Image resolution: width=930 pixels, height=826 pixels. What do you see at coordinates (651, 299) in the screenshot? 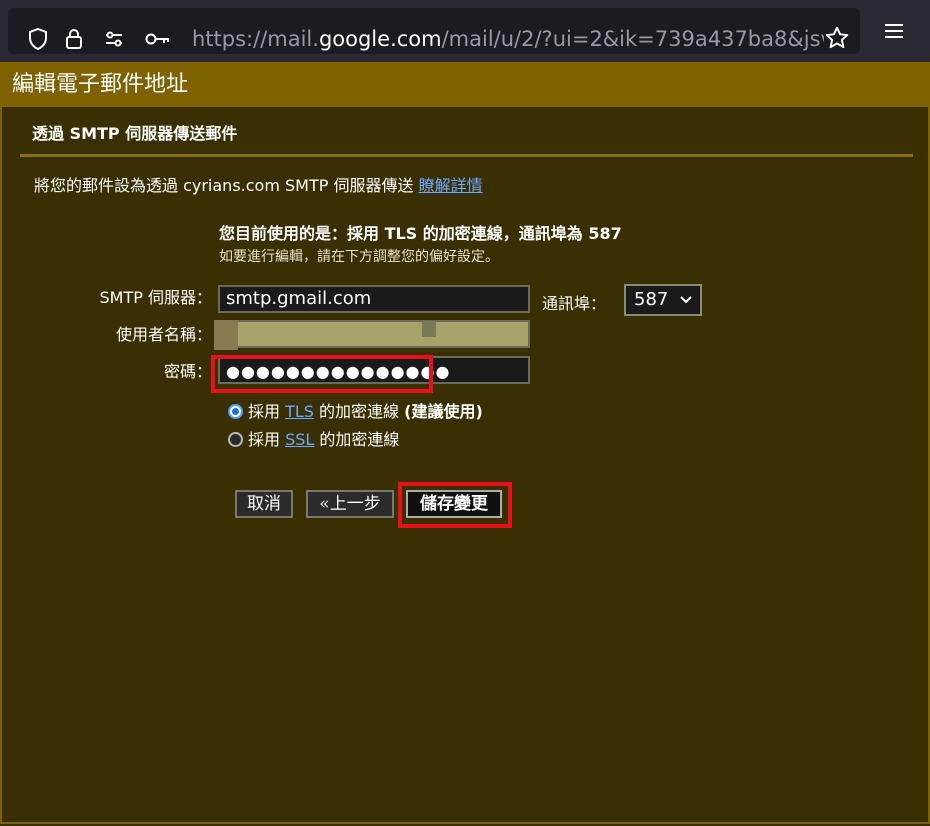
I see `port-value: 587` at bounding box center [651, 299].